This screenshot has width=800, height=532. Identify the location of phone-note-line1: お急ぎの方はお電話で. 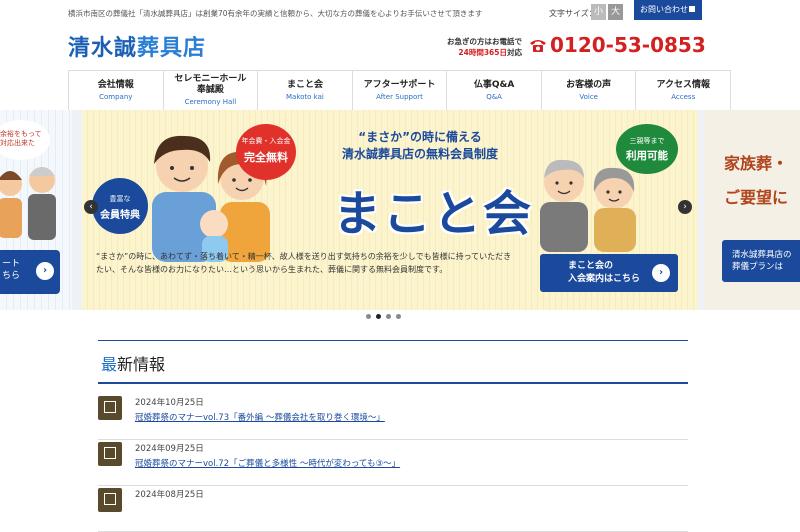
(484, 41).